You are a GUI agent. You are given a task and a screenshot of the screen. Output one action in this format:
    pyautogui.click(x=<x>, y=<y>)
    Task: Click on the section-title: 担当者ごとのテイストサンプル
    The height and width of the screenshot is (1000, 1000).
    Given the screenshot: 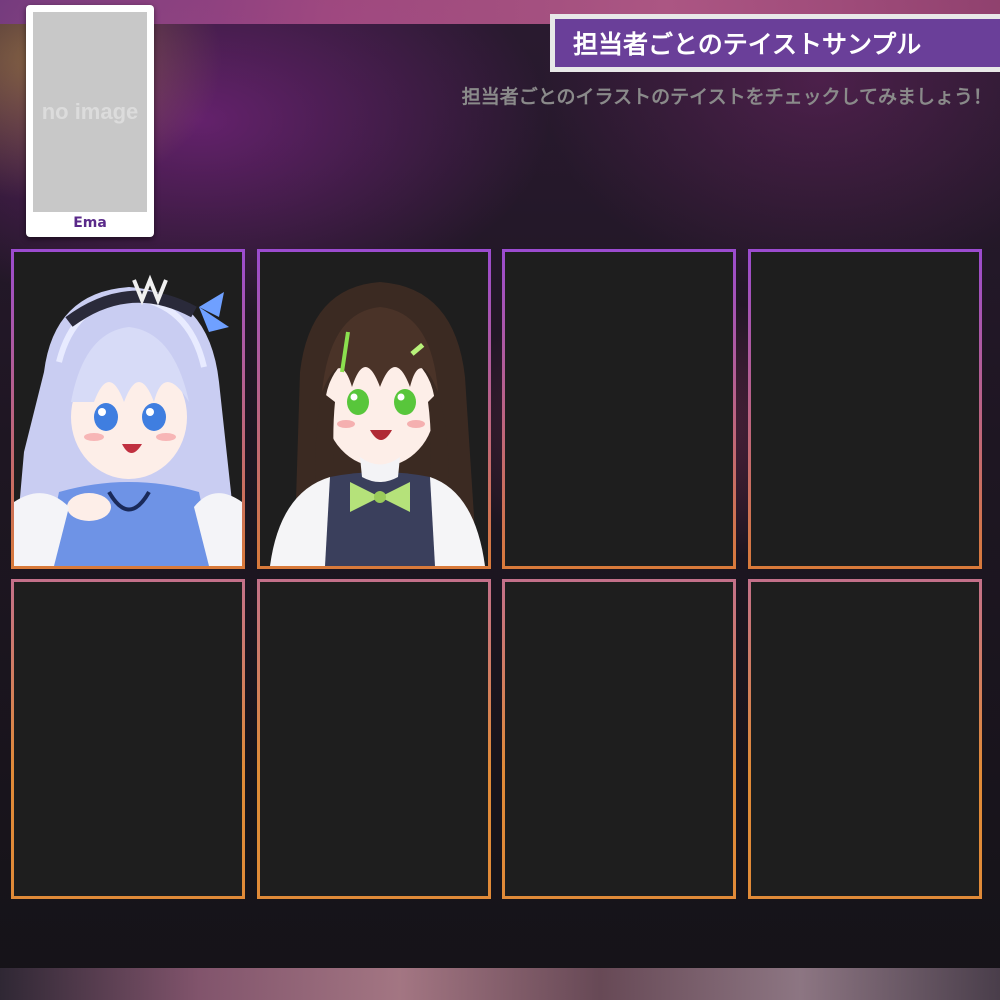 What is the action you would take?
    pyautogui.click(x=777, y=43)
    